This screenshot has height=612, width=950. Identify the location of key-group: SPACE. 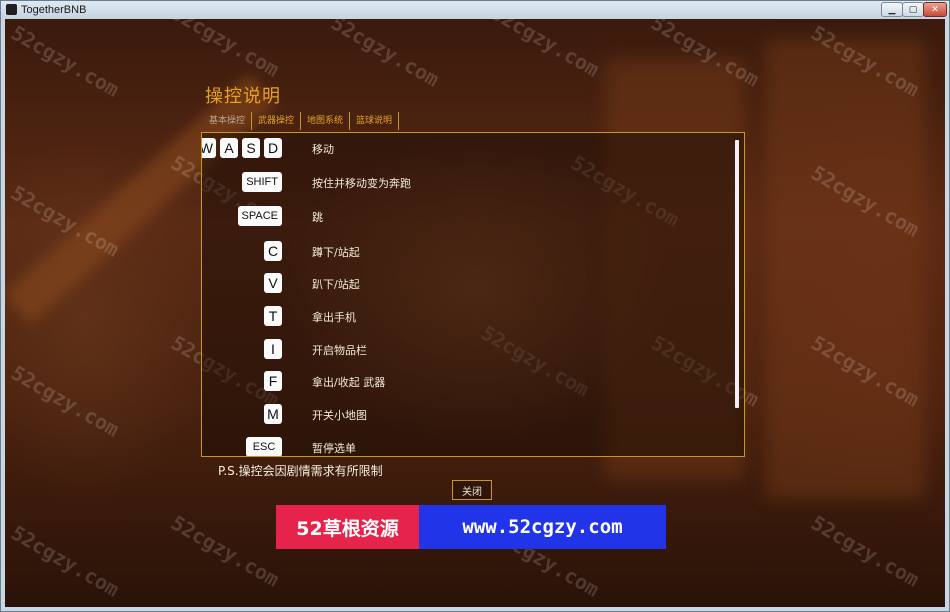
(259, 216).